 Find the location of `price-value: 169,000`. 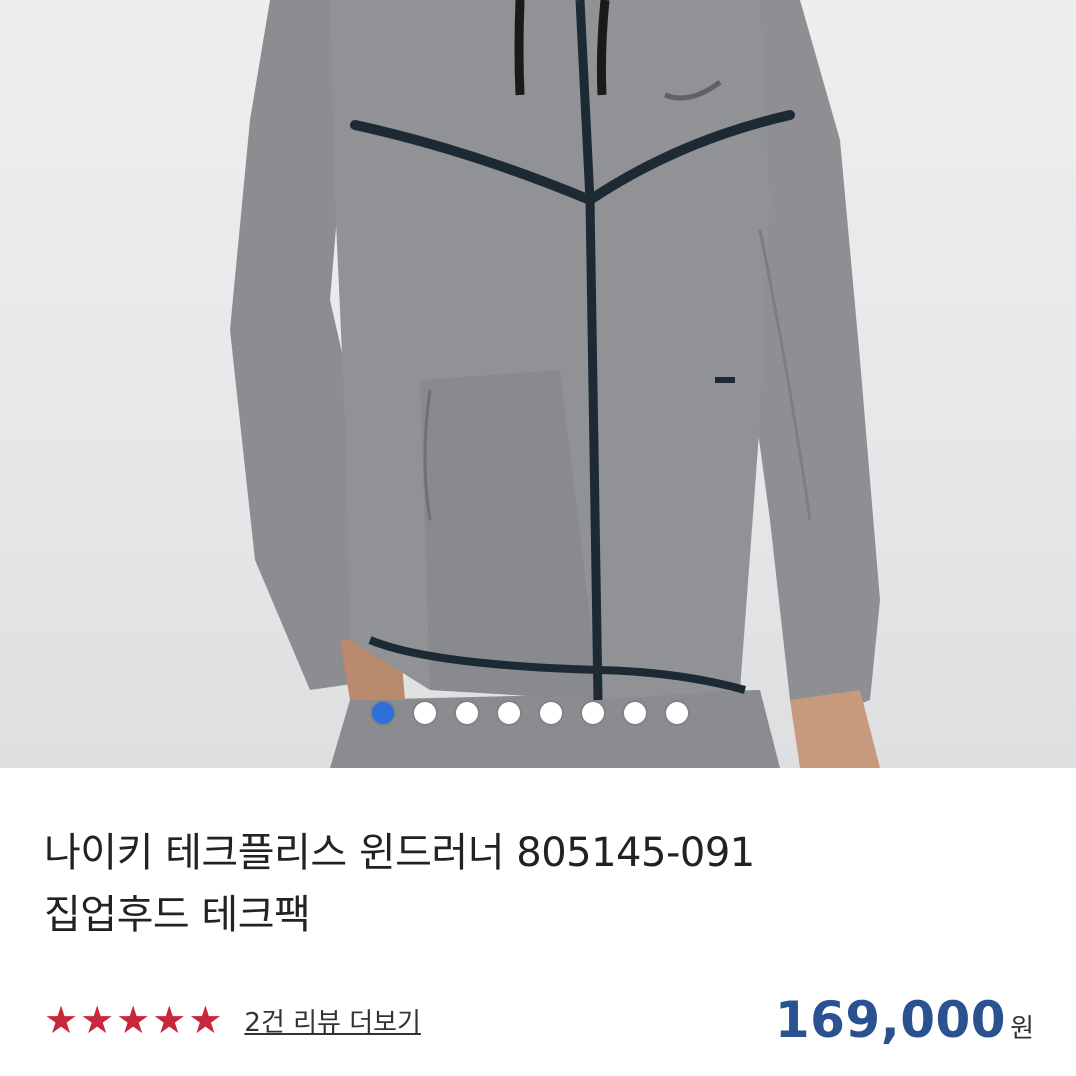

price-value: 169,000 is located at coordinates (890, 1020).